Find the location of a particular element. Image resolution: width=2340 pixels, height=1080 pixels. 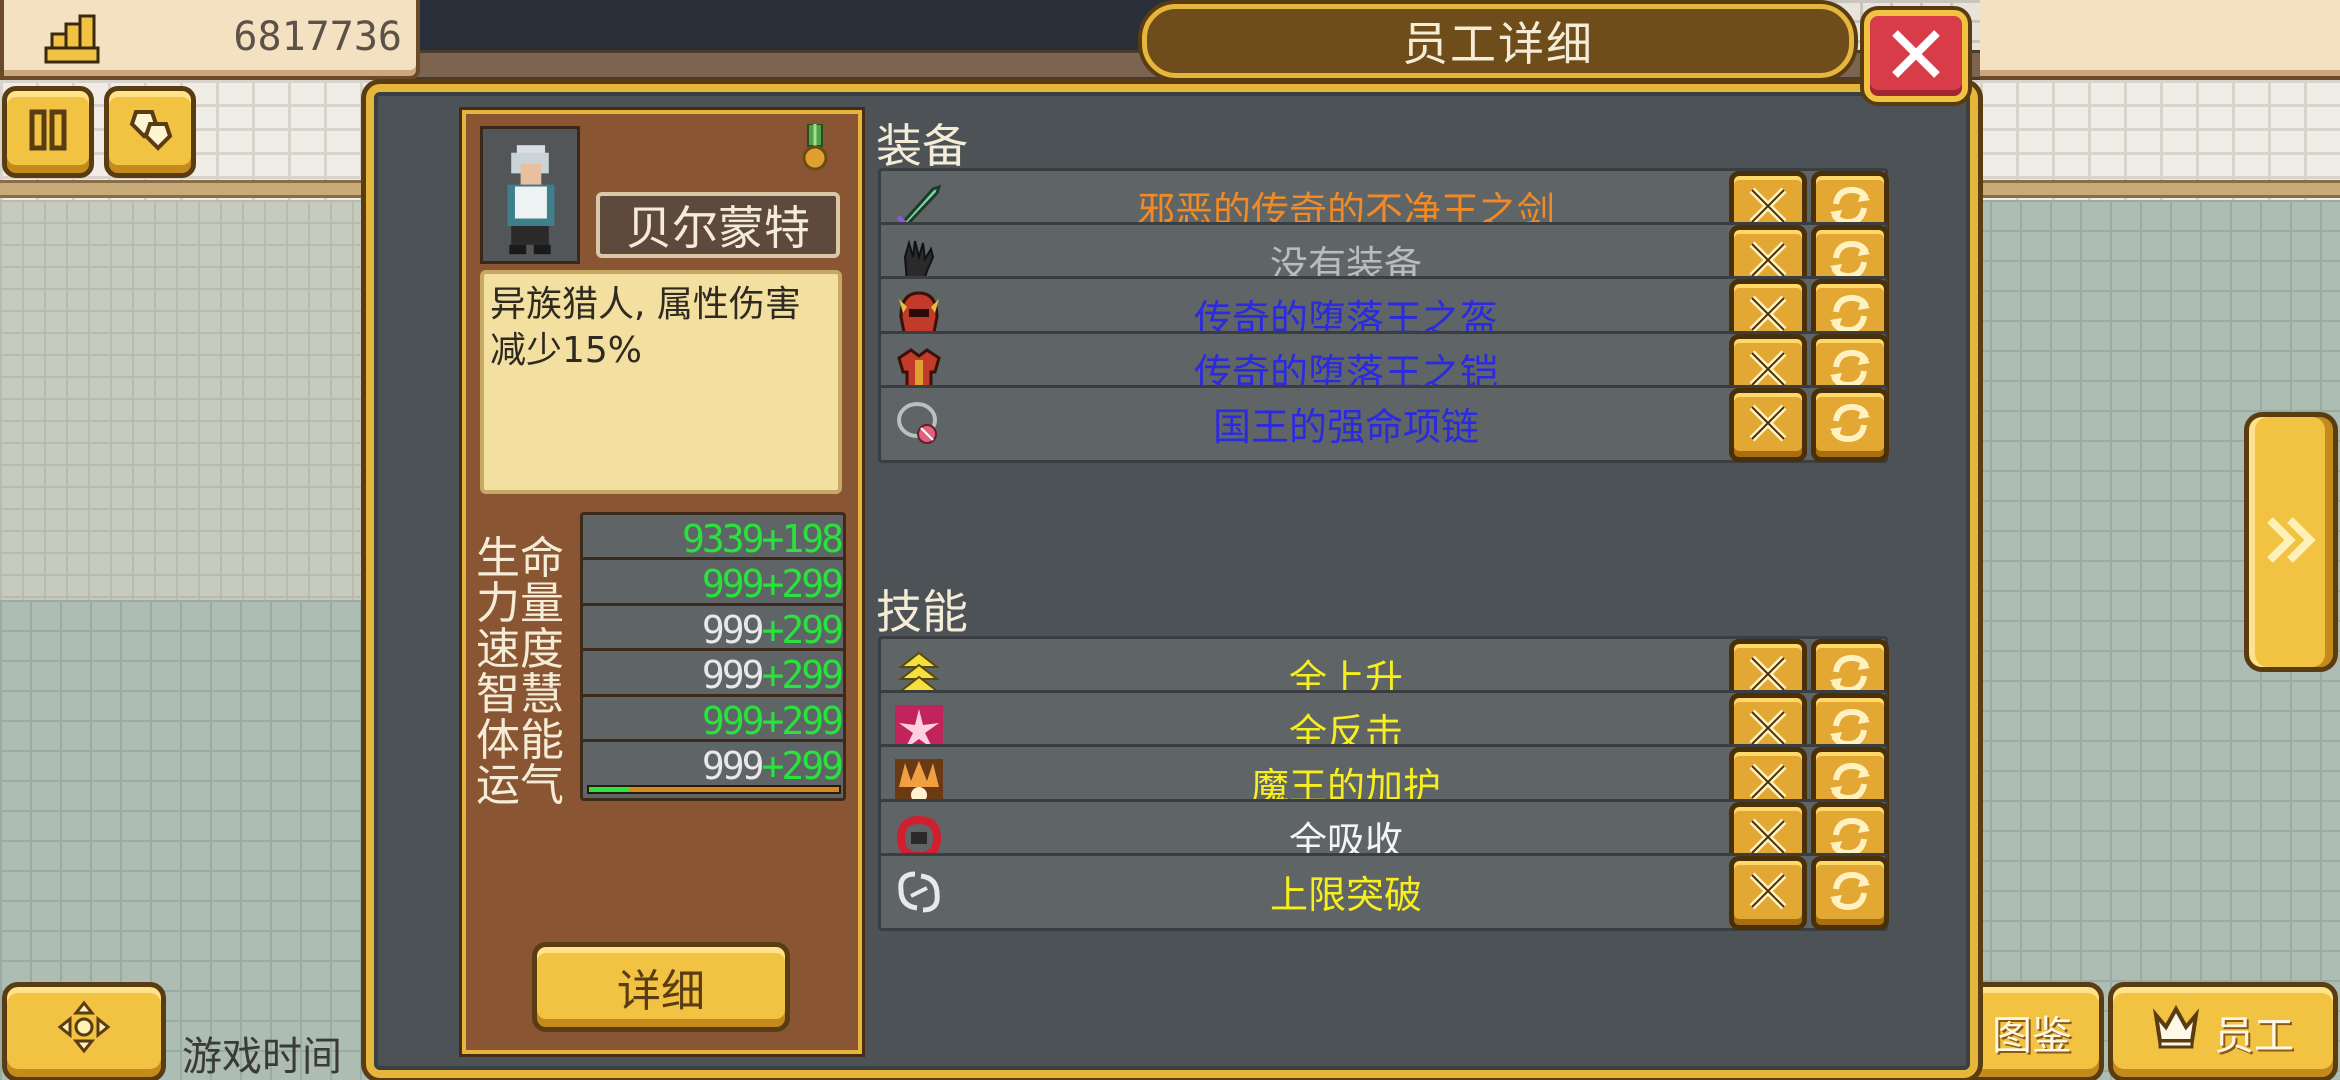

detail-button: 详细 is located at coordinates (661, 987).